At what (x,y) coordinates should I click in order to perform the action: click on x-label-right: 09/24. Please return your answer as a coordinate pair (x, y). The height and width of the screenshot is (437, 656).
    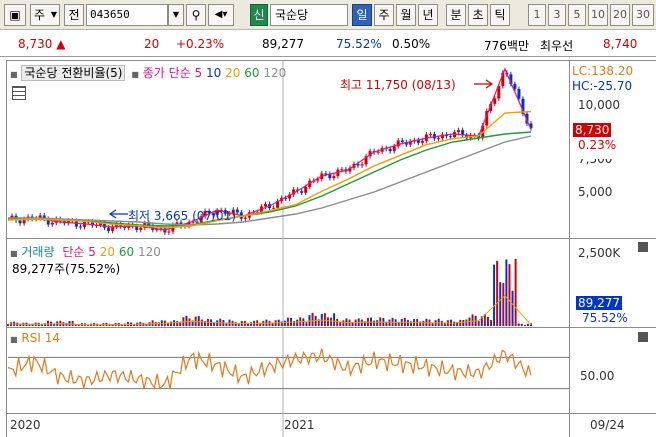
    Looking at the image, I should click on (607, 425).